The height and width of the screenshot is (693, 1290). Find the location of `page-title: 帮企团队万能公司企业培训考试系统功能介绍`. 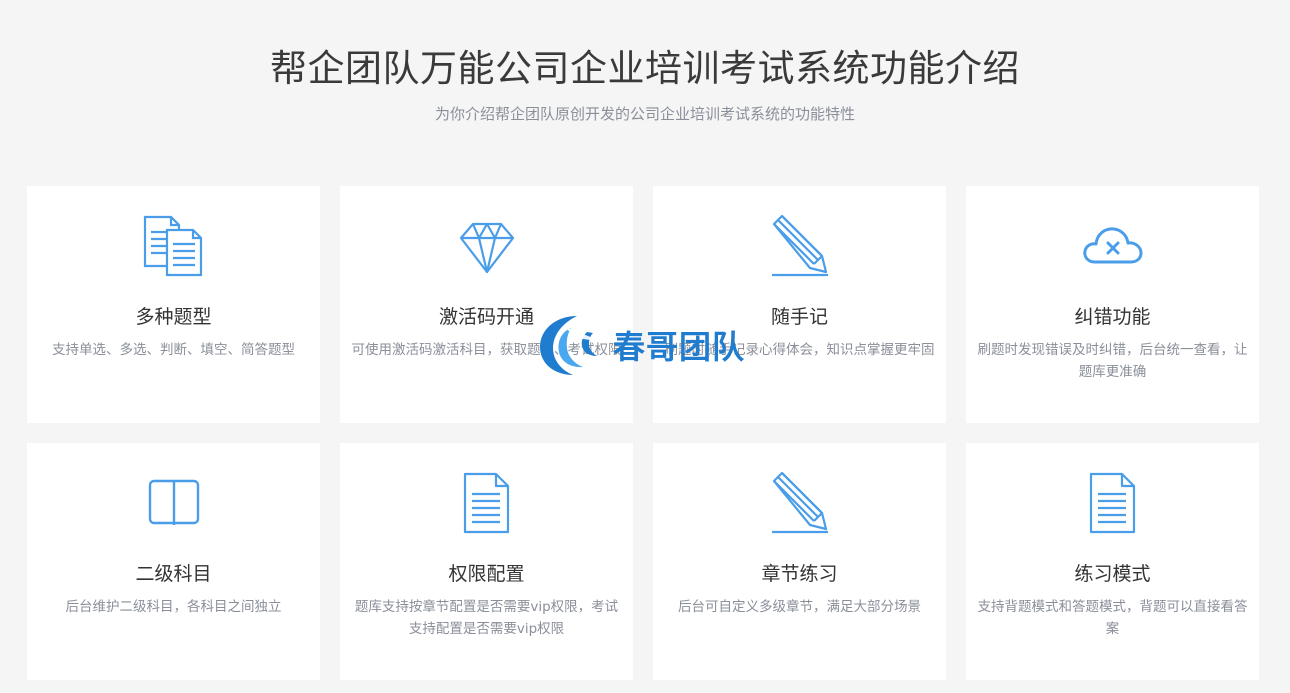

page-title: 帮企团队万能公司企业培训考试系统功能介绍 is located at coordinates (645, 68).